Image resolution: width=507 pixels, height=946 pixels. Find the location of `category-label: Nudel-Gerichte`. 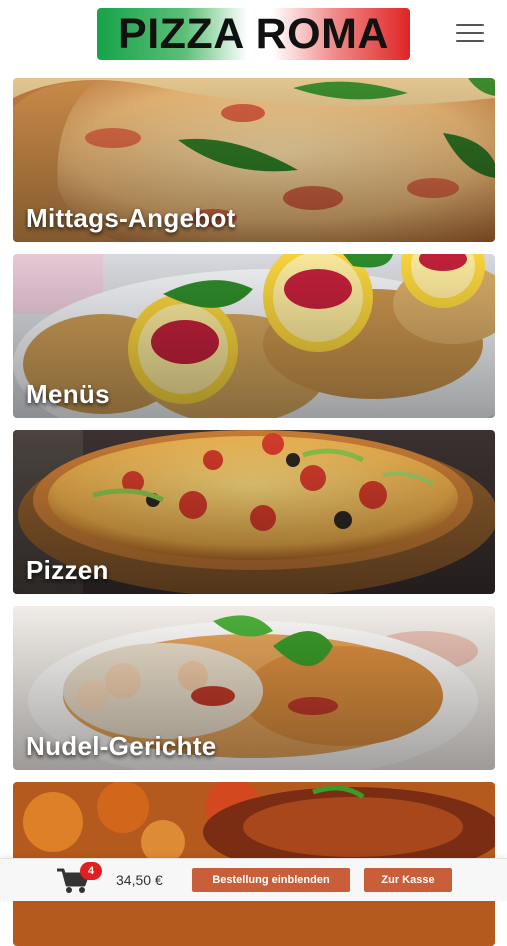

category-label: Nudel-Gerichte is located at coordinates (121, 746).